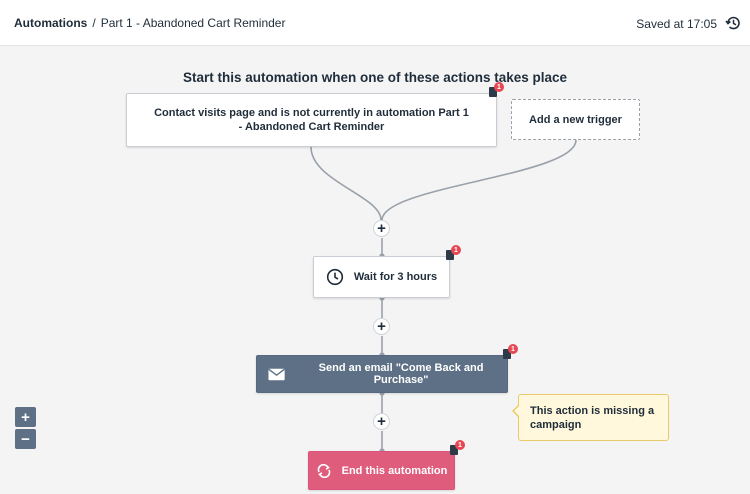 The image size is (750, 494). I want to click on restart-icon, so click(323, 470).